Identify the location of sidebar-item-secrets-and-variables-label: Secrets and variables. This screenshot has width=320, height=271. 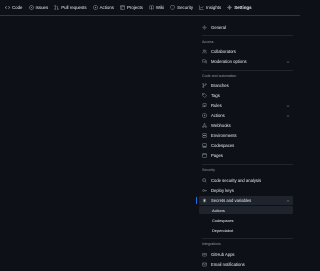
(231, 200).